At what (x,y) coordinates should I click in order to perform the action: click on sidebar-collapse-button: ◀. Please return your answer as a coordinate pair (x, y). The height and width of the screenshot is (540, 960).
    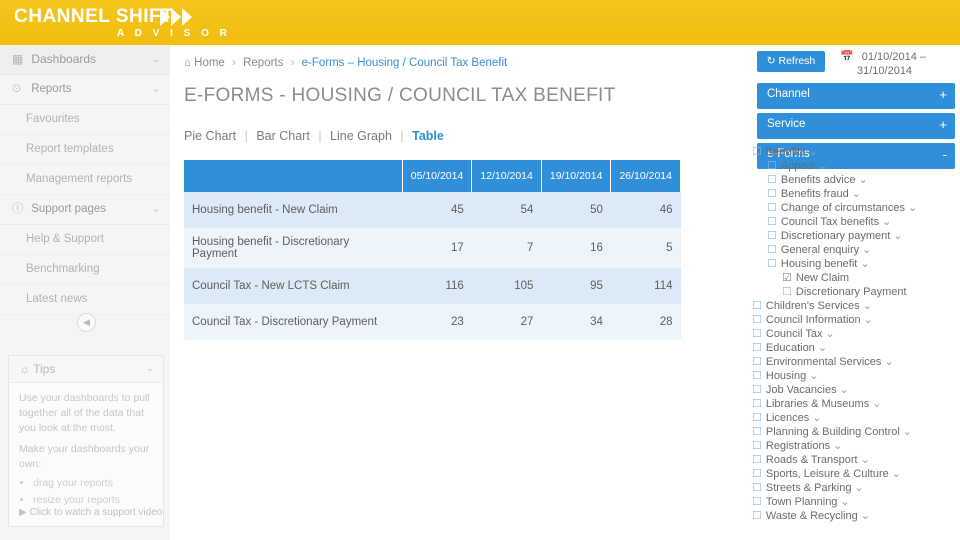
    Looking at the image, I should click on (86, 322).